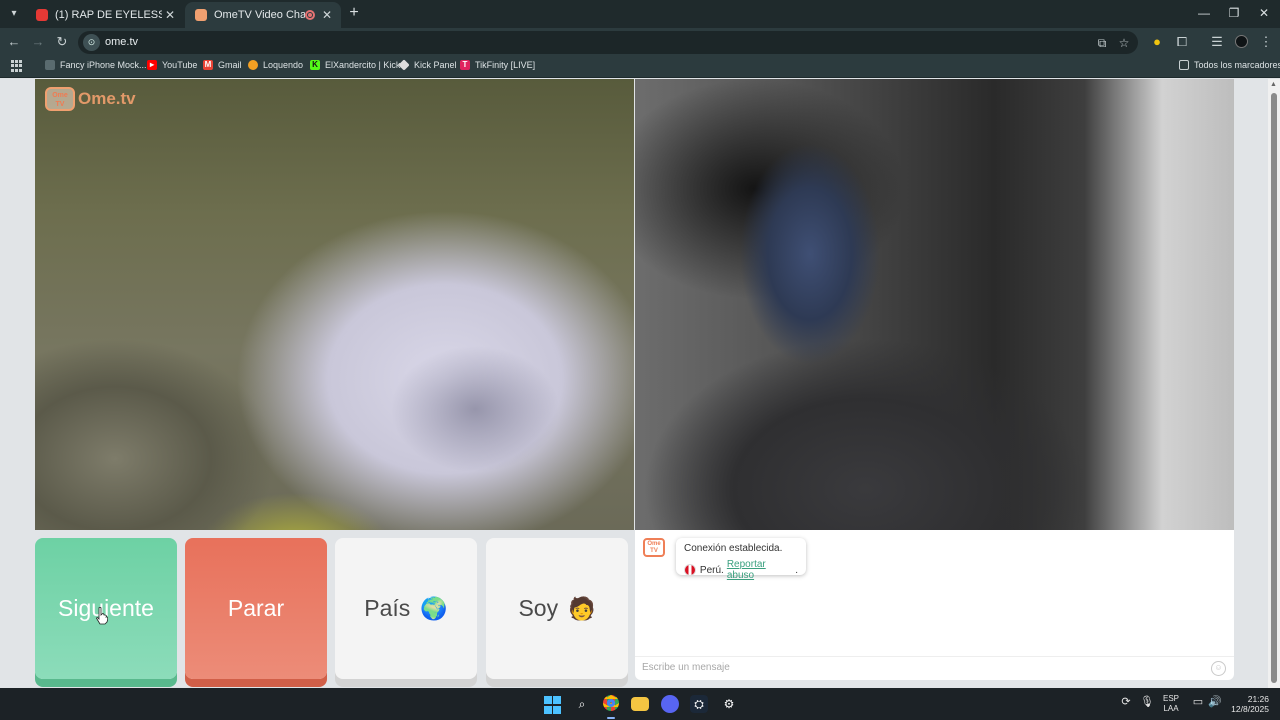 This screenshot has width=1280, height=720. I want to click on gender-button-label: Soy, so click(538, 608).